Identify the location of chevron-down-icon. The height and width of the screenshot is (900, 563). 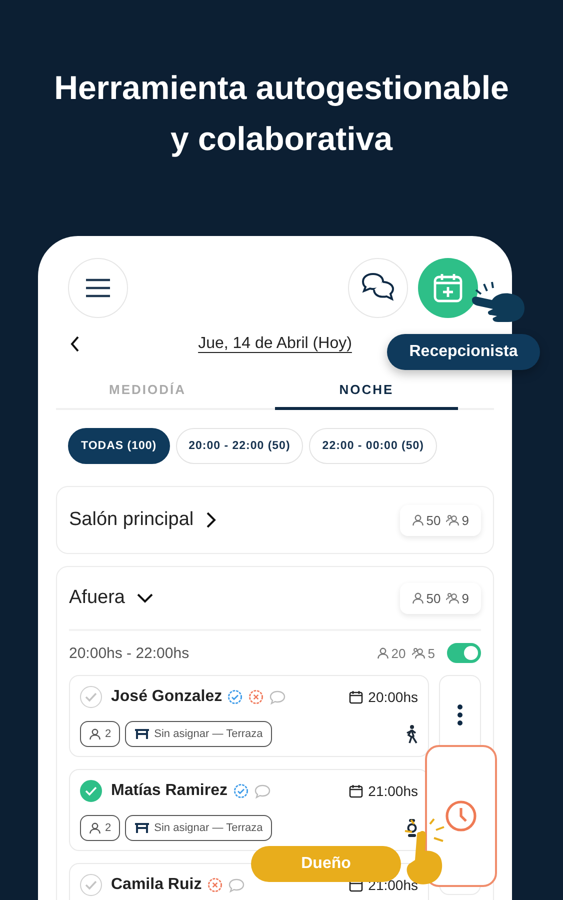
(144, 598).